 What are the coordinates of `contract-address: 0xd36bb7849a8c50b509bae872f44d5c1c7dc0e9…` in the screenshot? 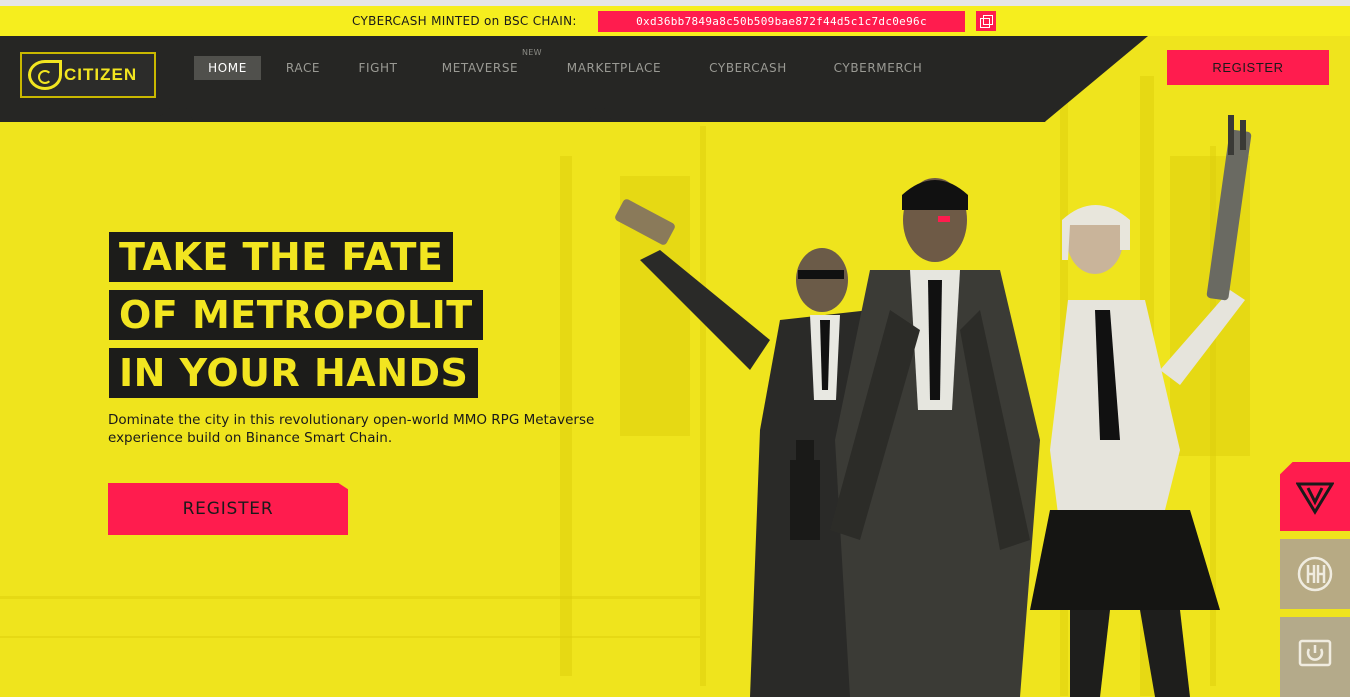 It's located at (781, 21).